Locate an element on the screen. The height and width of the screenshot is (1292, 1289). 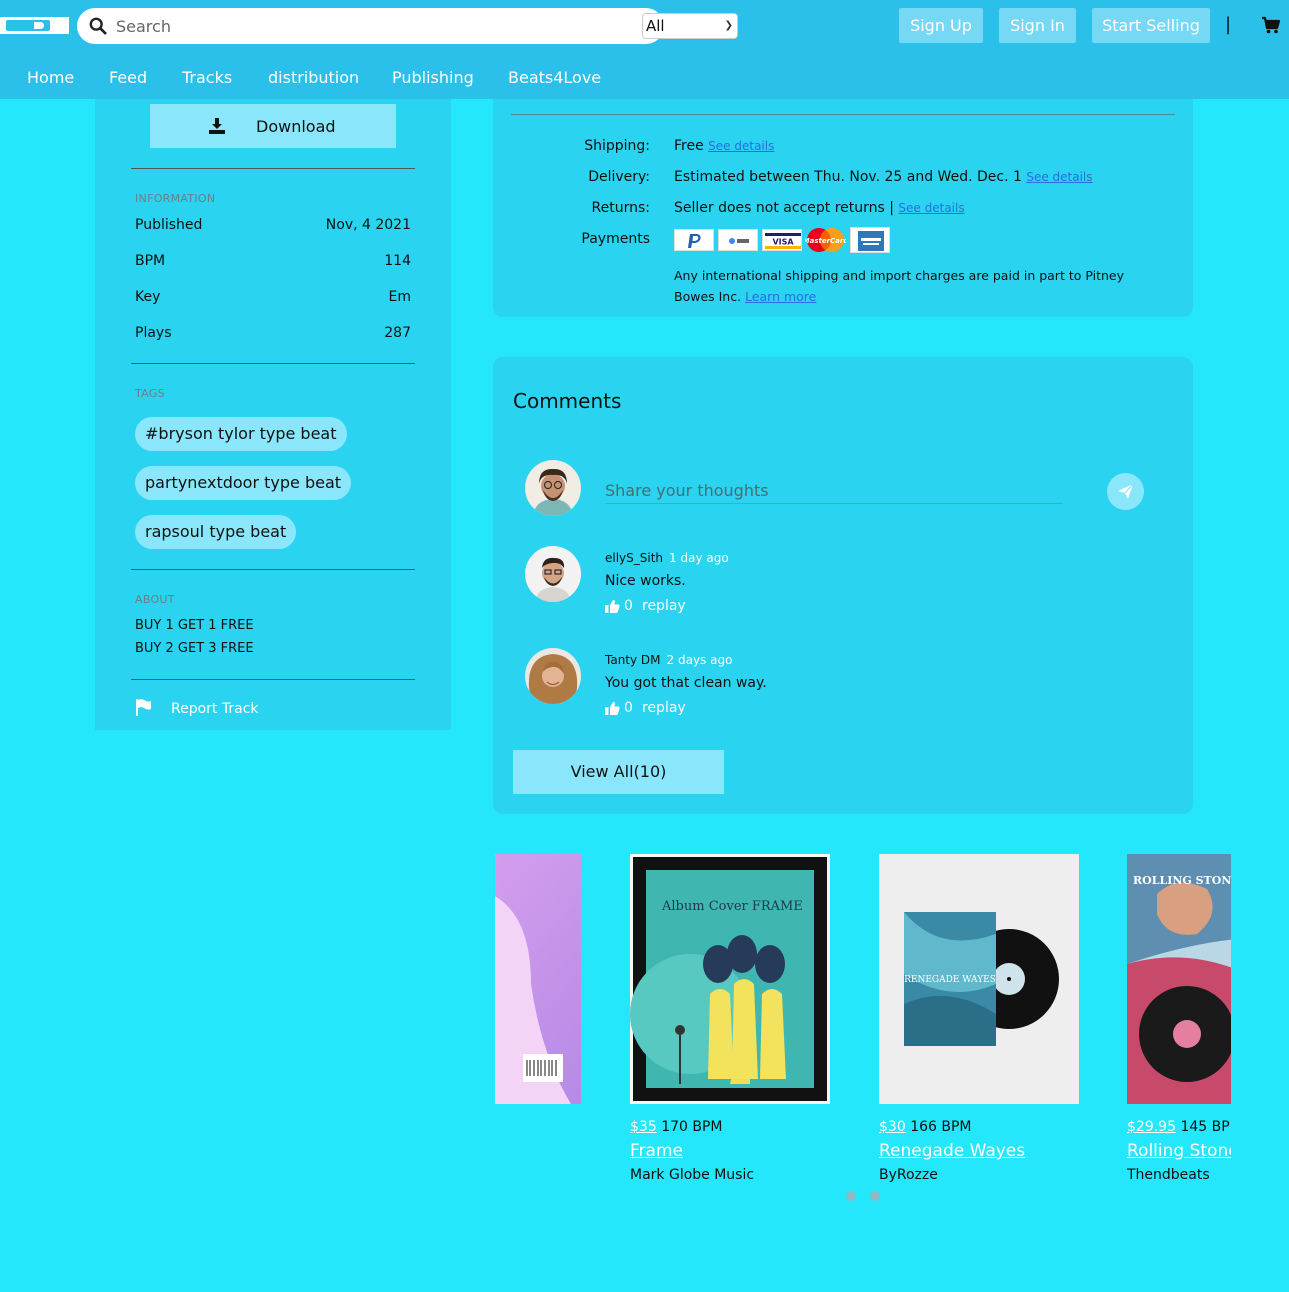
search-bar: All ❯ is located at coordinates (407, 26).